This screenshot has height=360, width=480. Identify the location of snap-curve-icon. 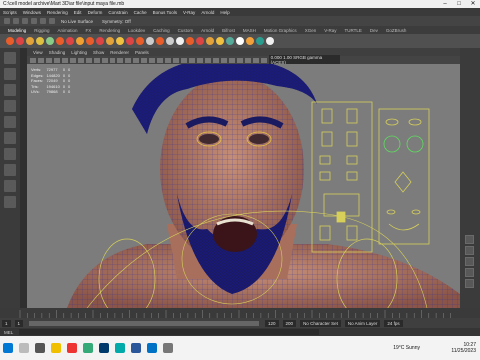
(25, 21).